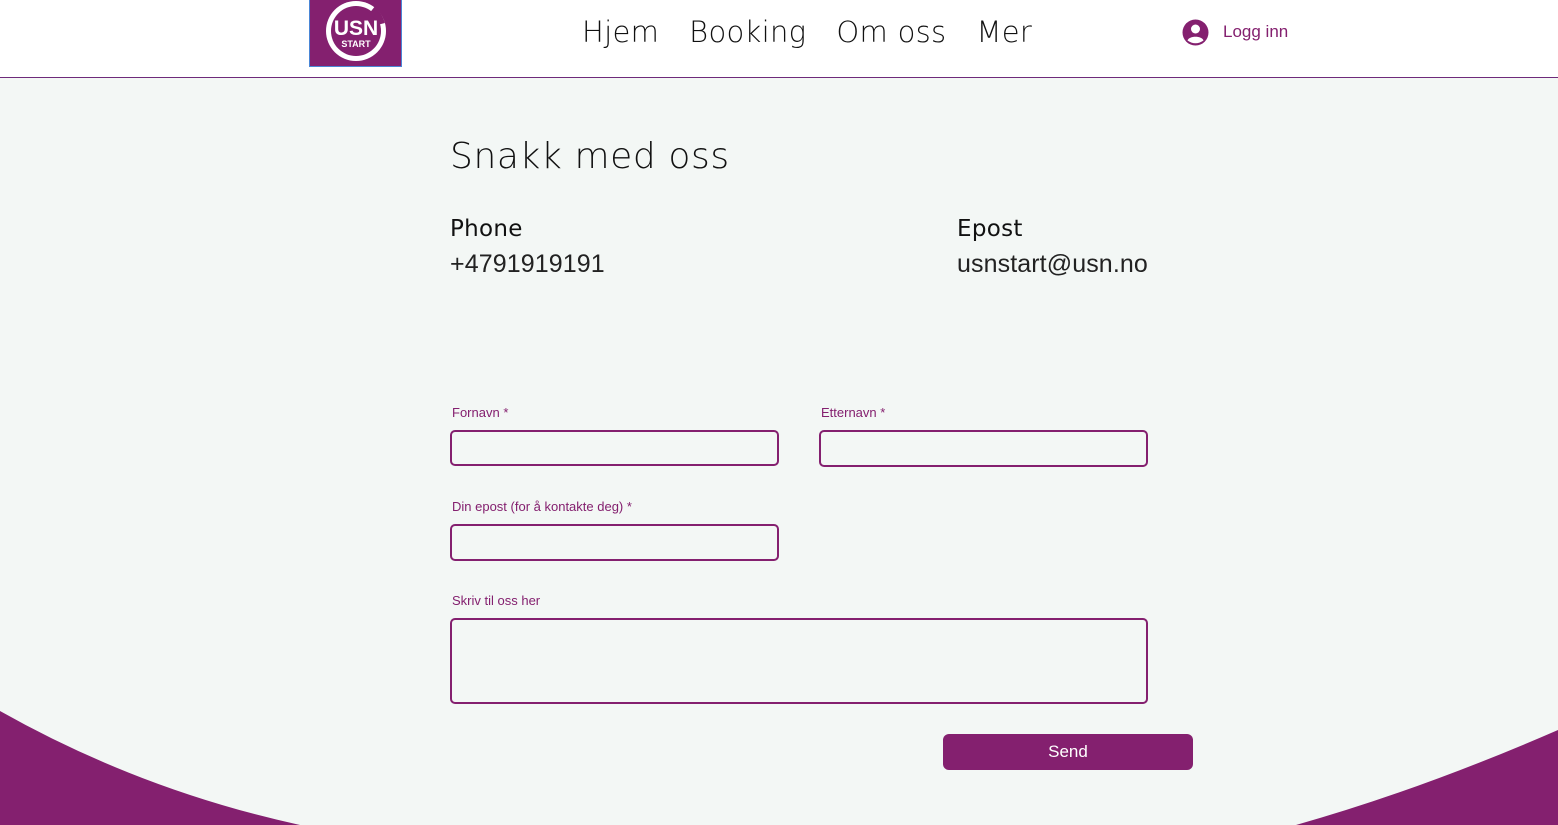 The width and height of the screenshot is (1558, 825). I want to click on last-name-label: Etternavn *, so click(853, 412).